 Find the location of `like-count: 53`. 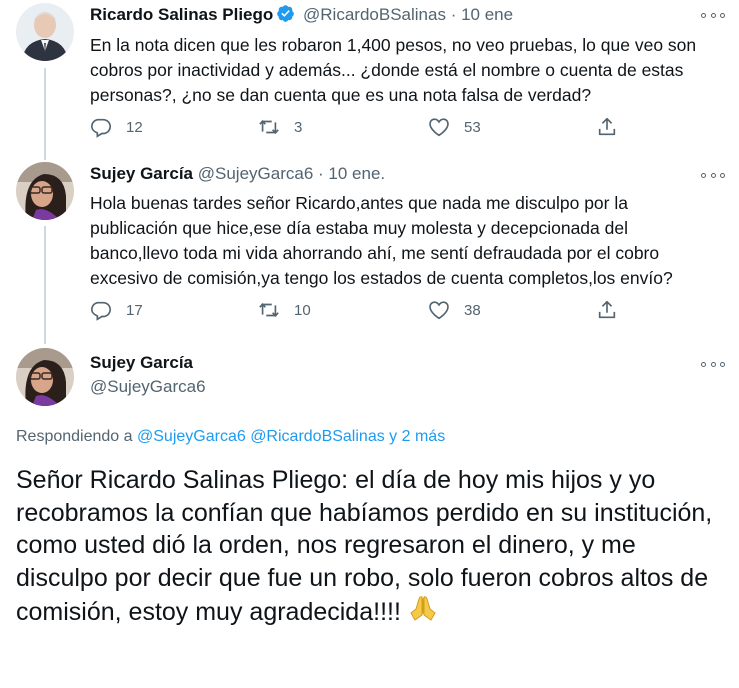

like-count: 53 is located at coordinates (472, 127).